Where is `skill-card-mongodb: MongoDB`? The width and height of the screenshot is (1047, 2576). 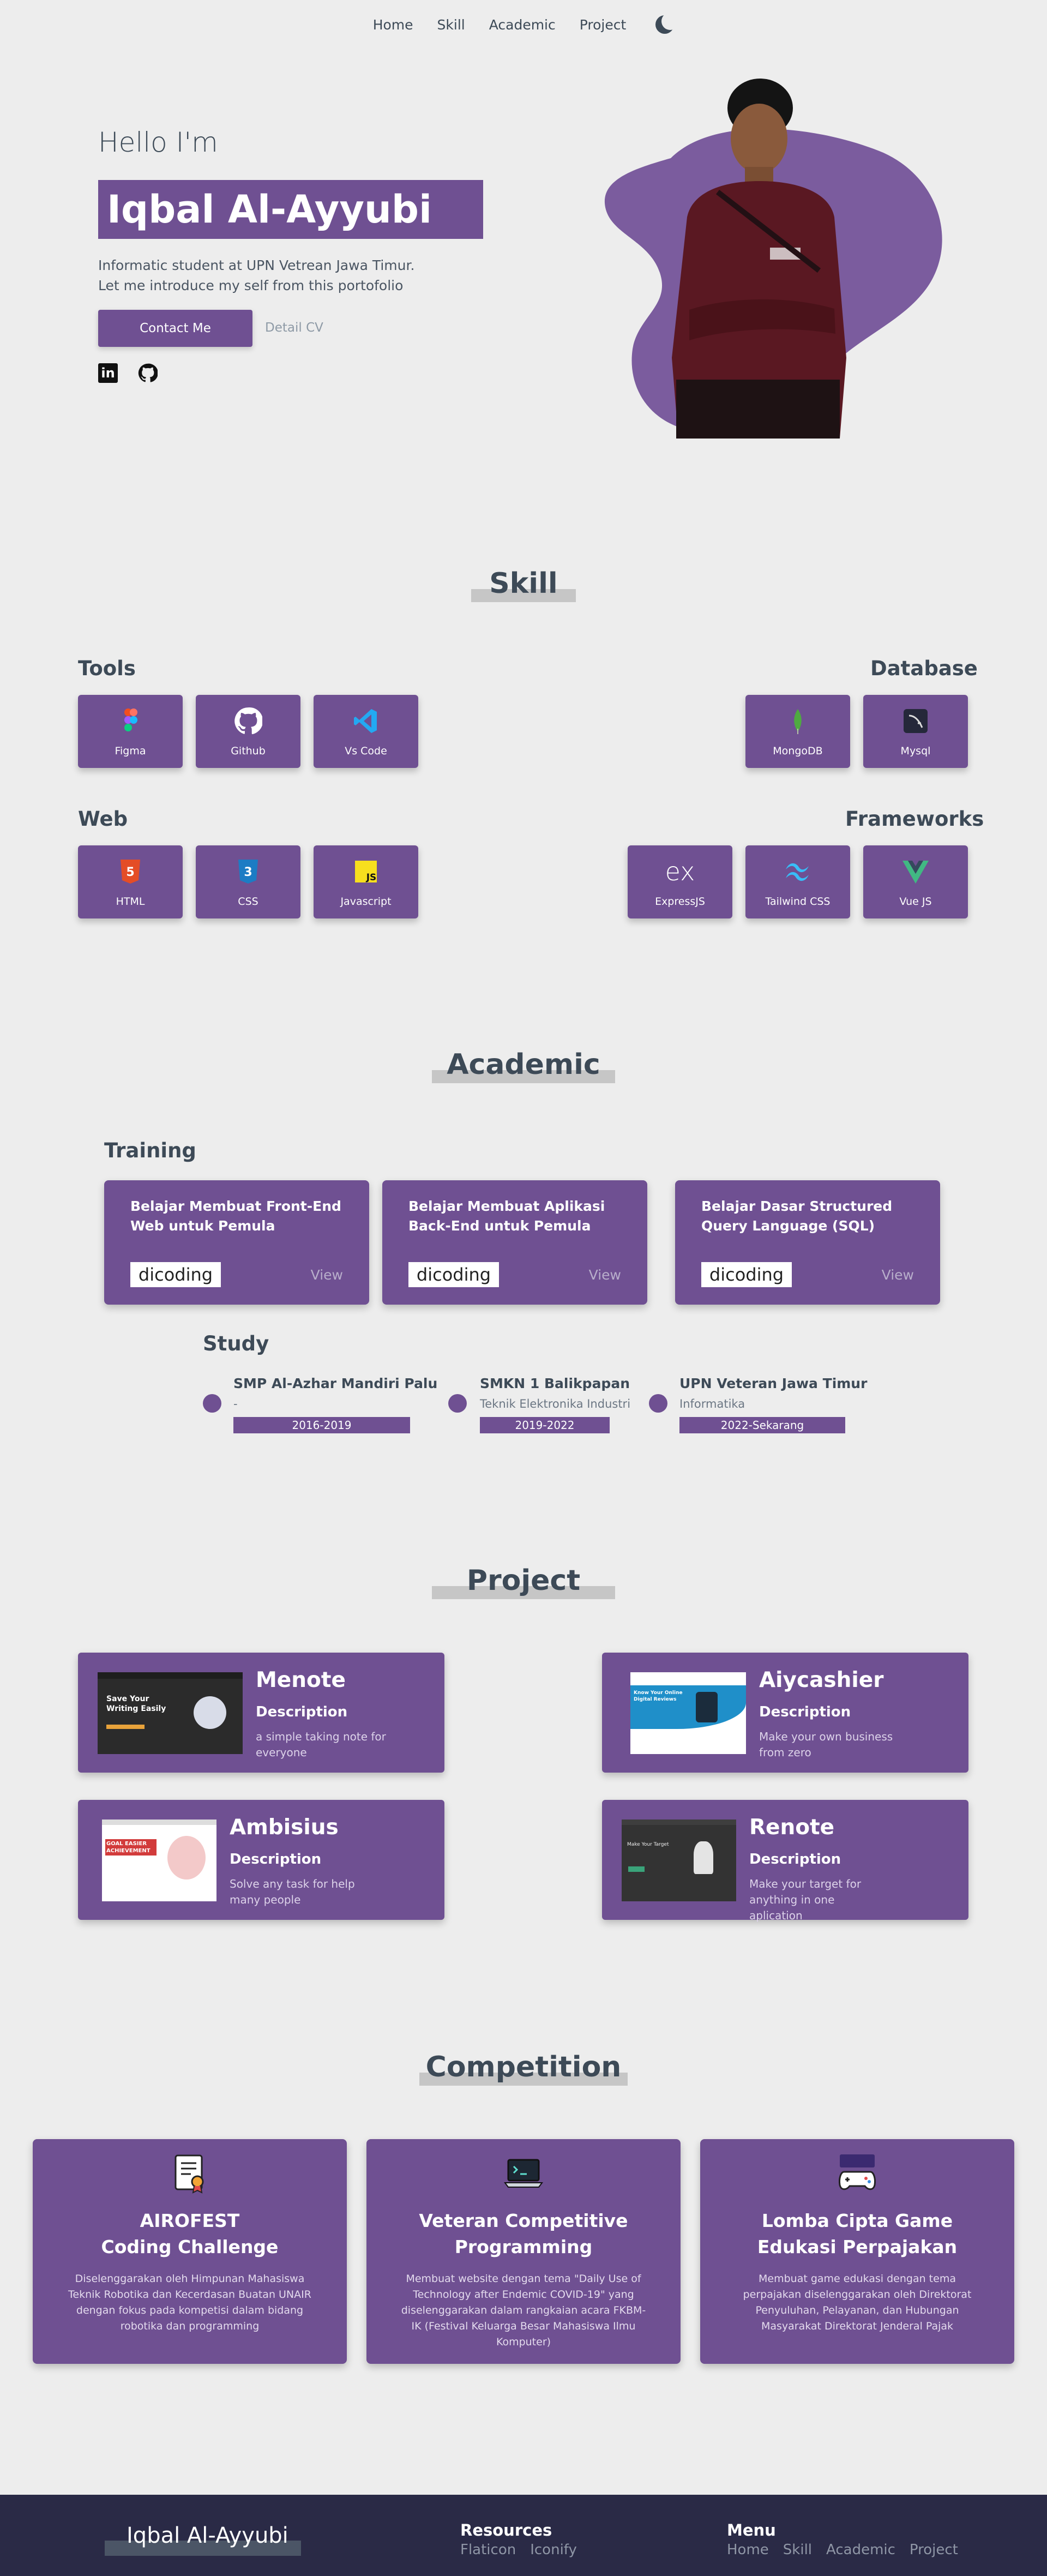
skill-card-mongodb: MongoDB is located at coordinates (798, 731).